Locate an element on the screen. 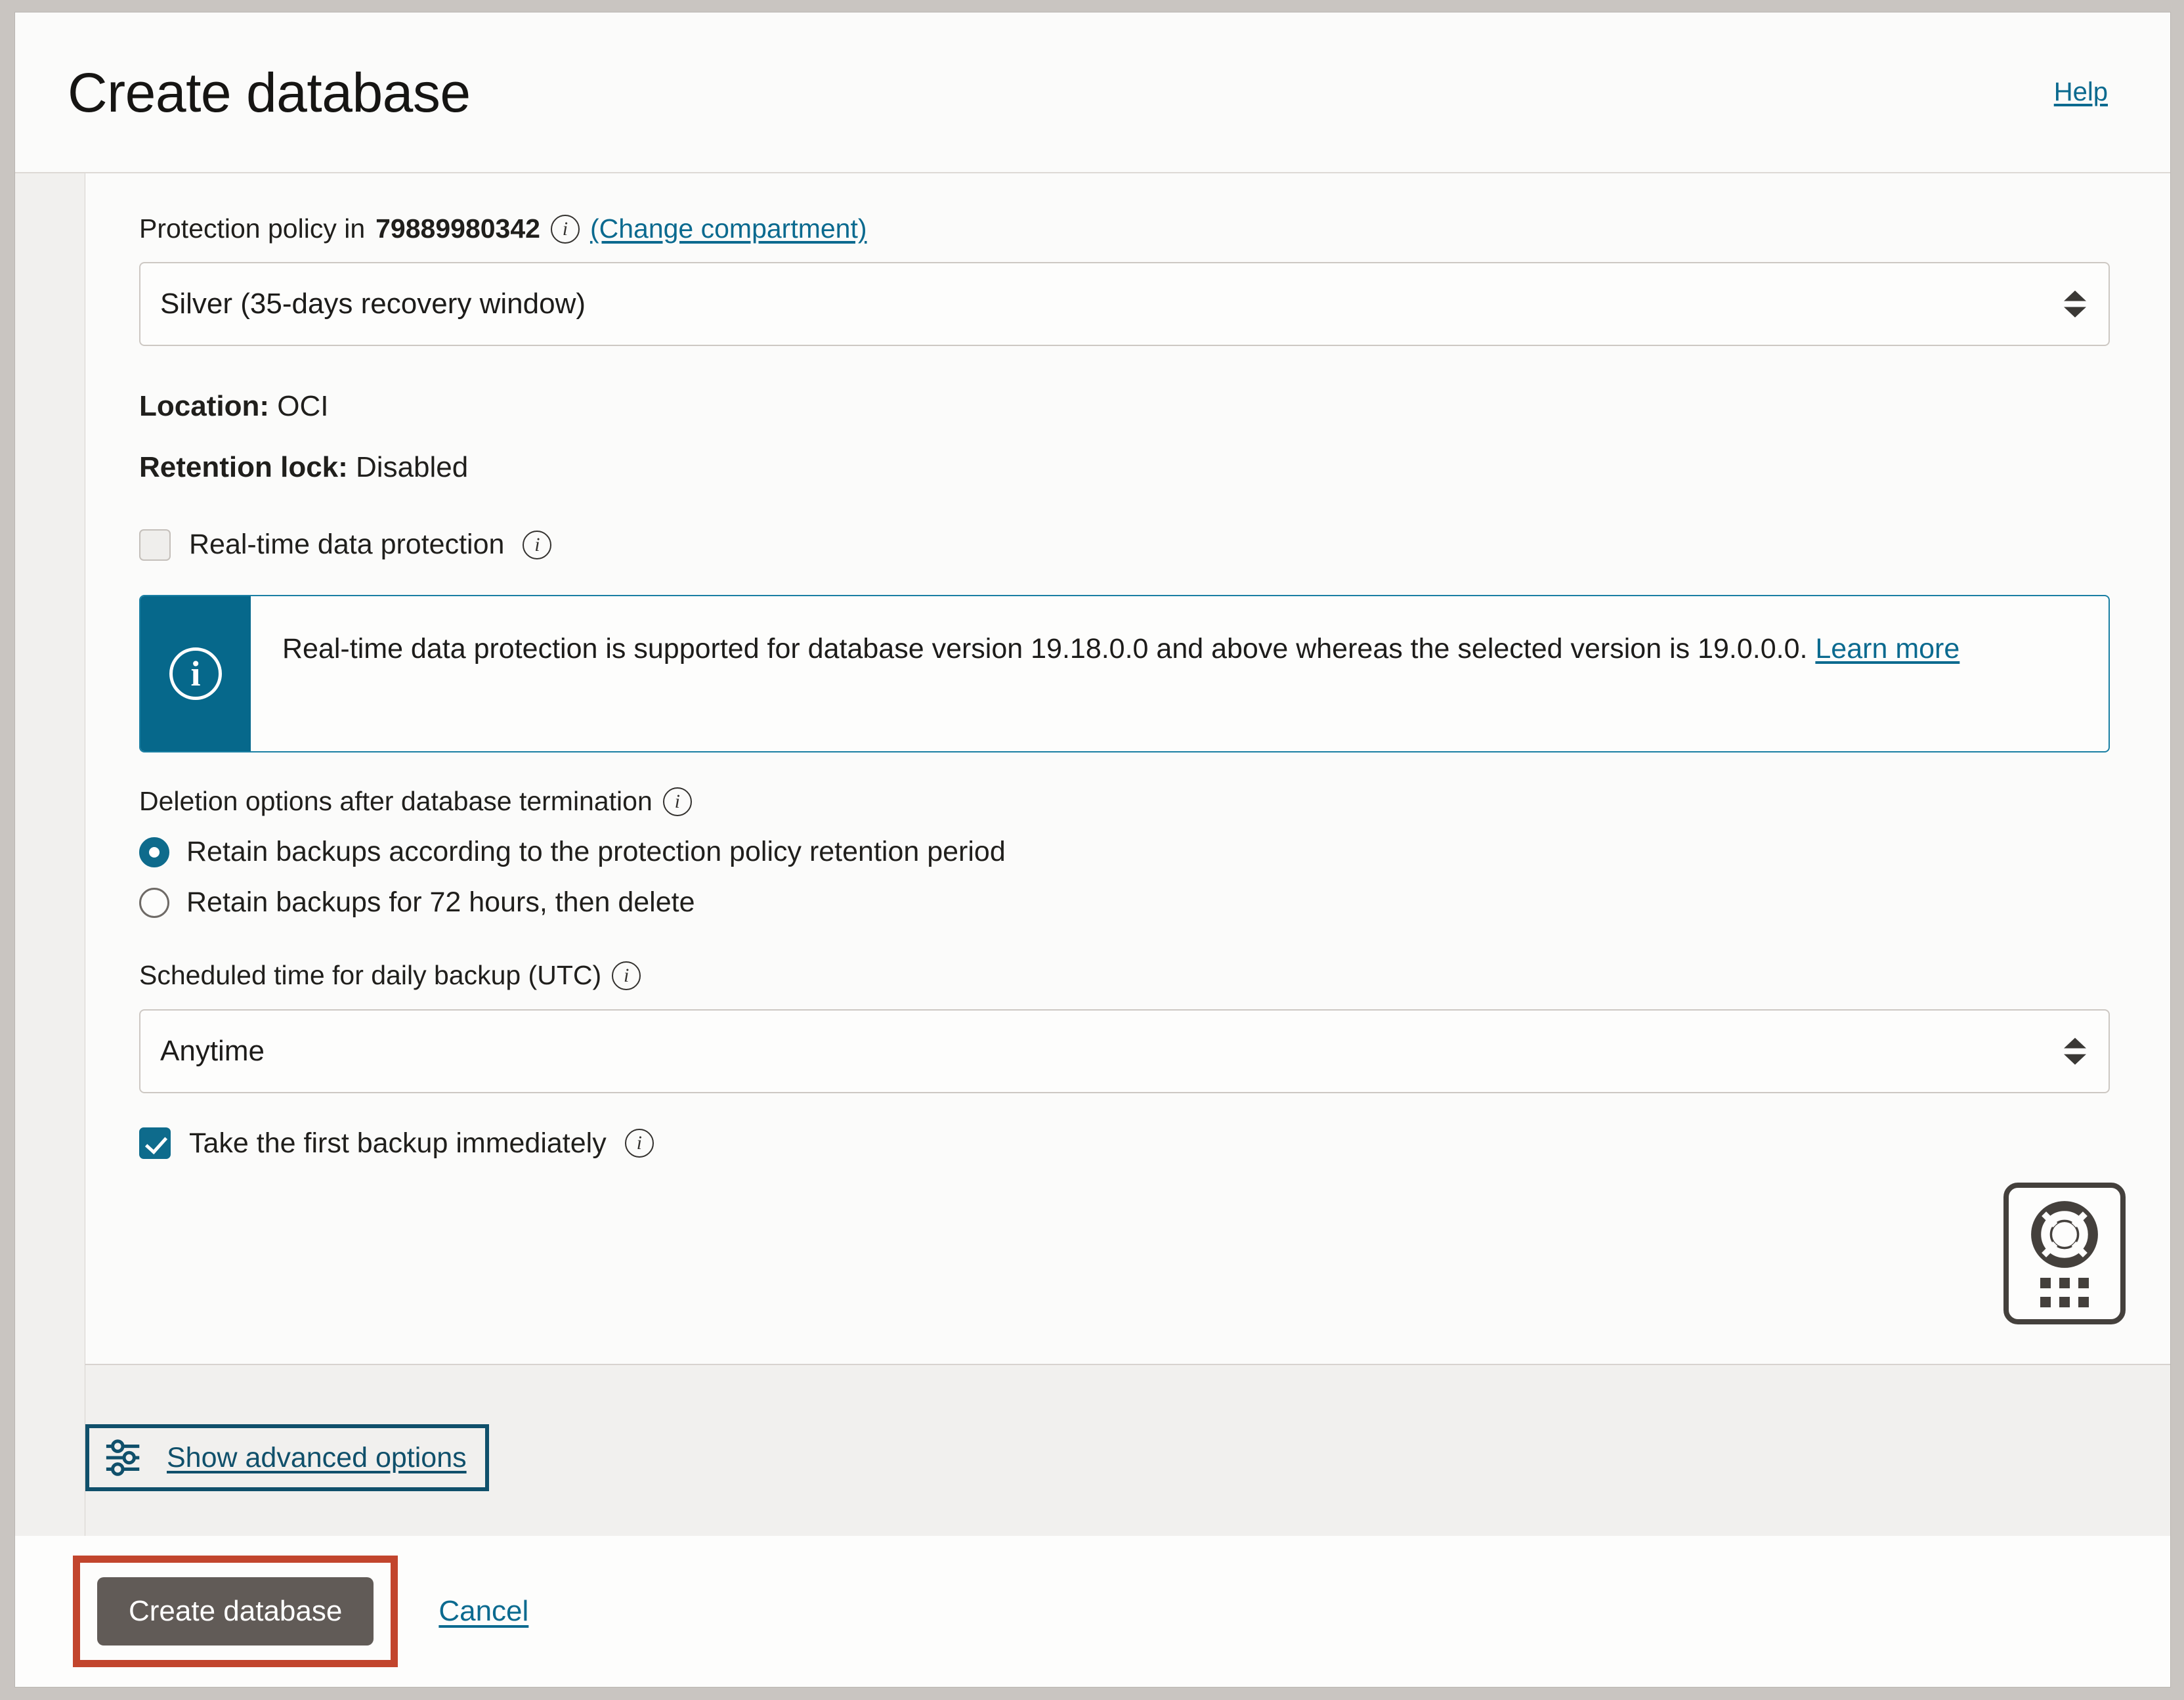  protection-policy-select-value: Silver (35-days recovery window) is located at coordinates (373, 304).